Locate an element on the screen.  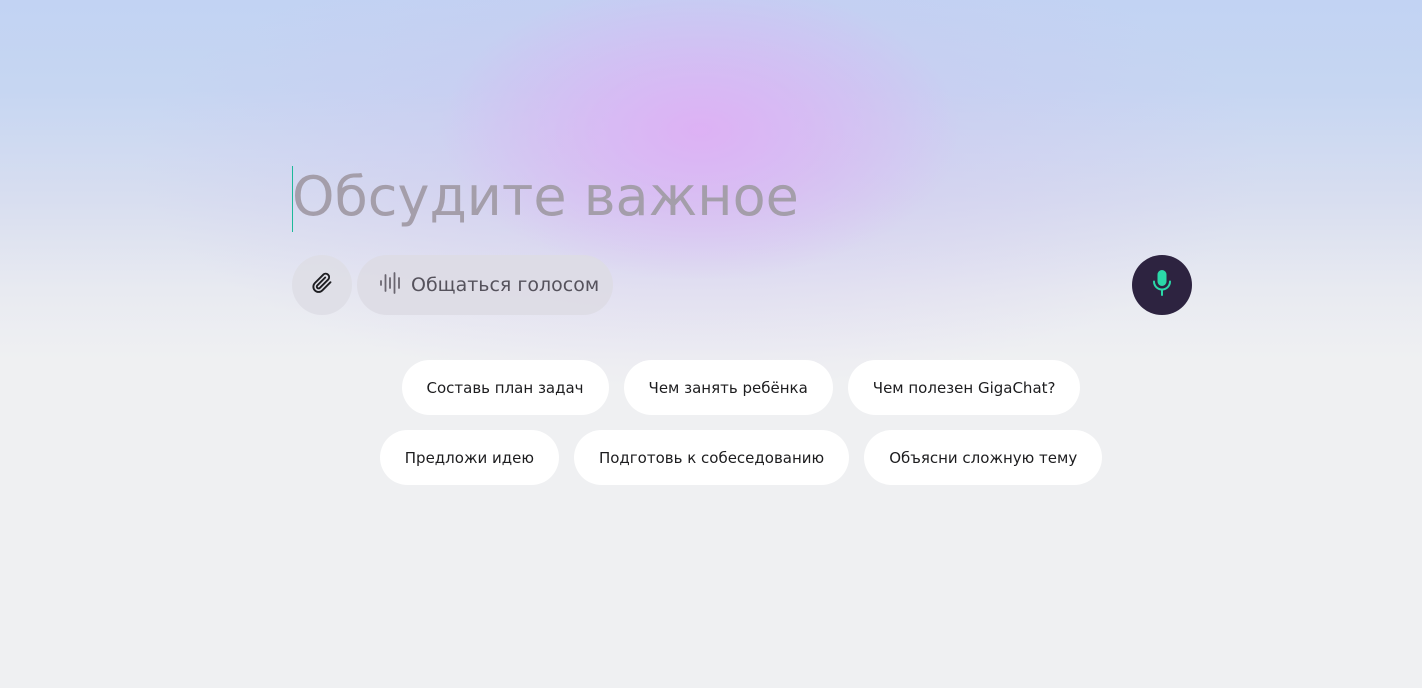
voice-chat-label: Общаться голосом is located at coordinates (505, 285).